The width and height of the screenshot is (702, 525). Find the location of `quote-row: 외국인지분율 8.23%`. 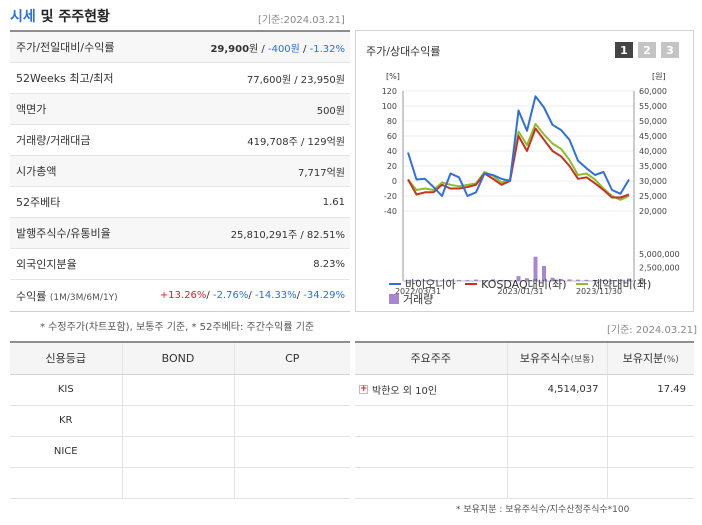

quote-row: 외국인지분율 8.23% is located at coordinates (180, 264).